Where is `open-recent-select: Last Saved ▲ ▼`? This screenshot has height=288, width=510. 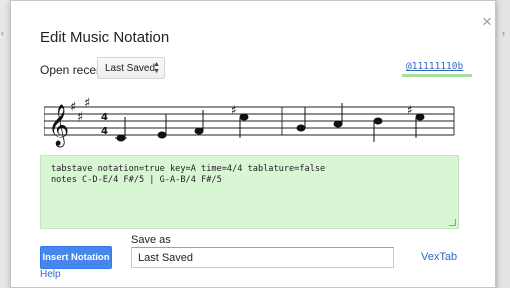
open-recent-select: Last Saved ▲ ▼ is located at coordinates (131, 68).